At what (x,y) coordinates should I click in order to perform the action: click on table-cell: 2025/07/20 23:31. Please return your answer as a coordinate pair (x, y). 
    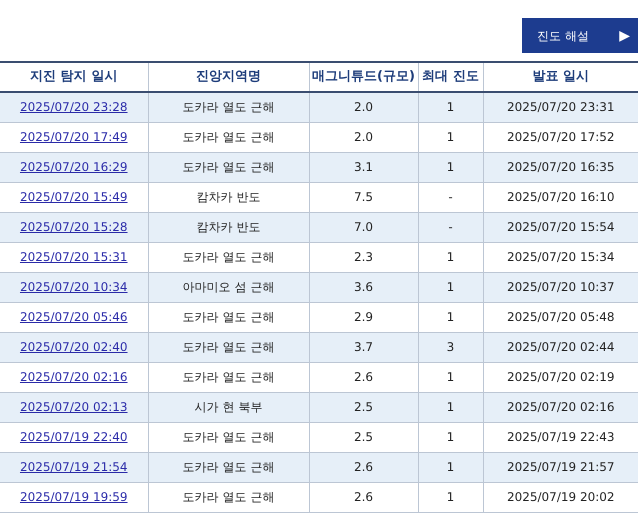
    Looking at the image, I should click on (560, 107).